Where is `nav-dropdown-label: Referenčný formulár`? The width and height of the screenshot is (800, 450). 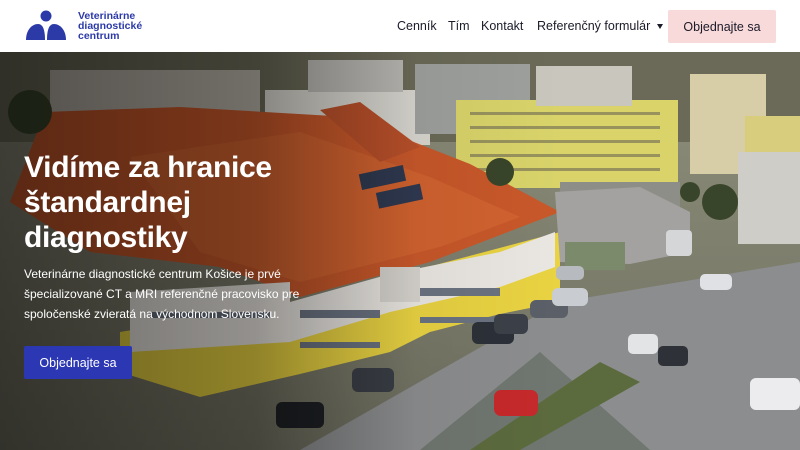
nav-dropdown-label: Referenčný formulár is located at coordinates (594, 26).